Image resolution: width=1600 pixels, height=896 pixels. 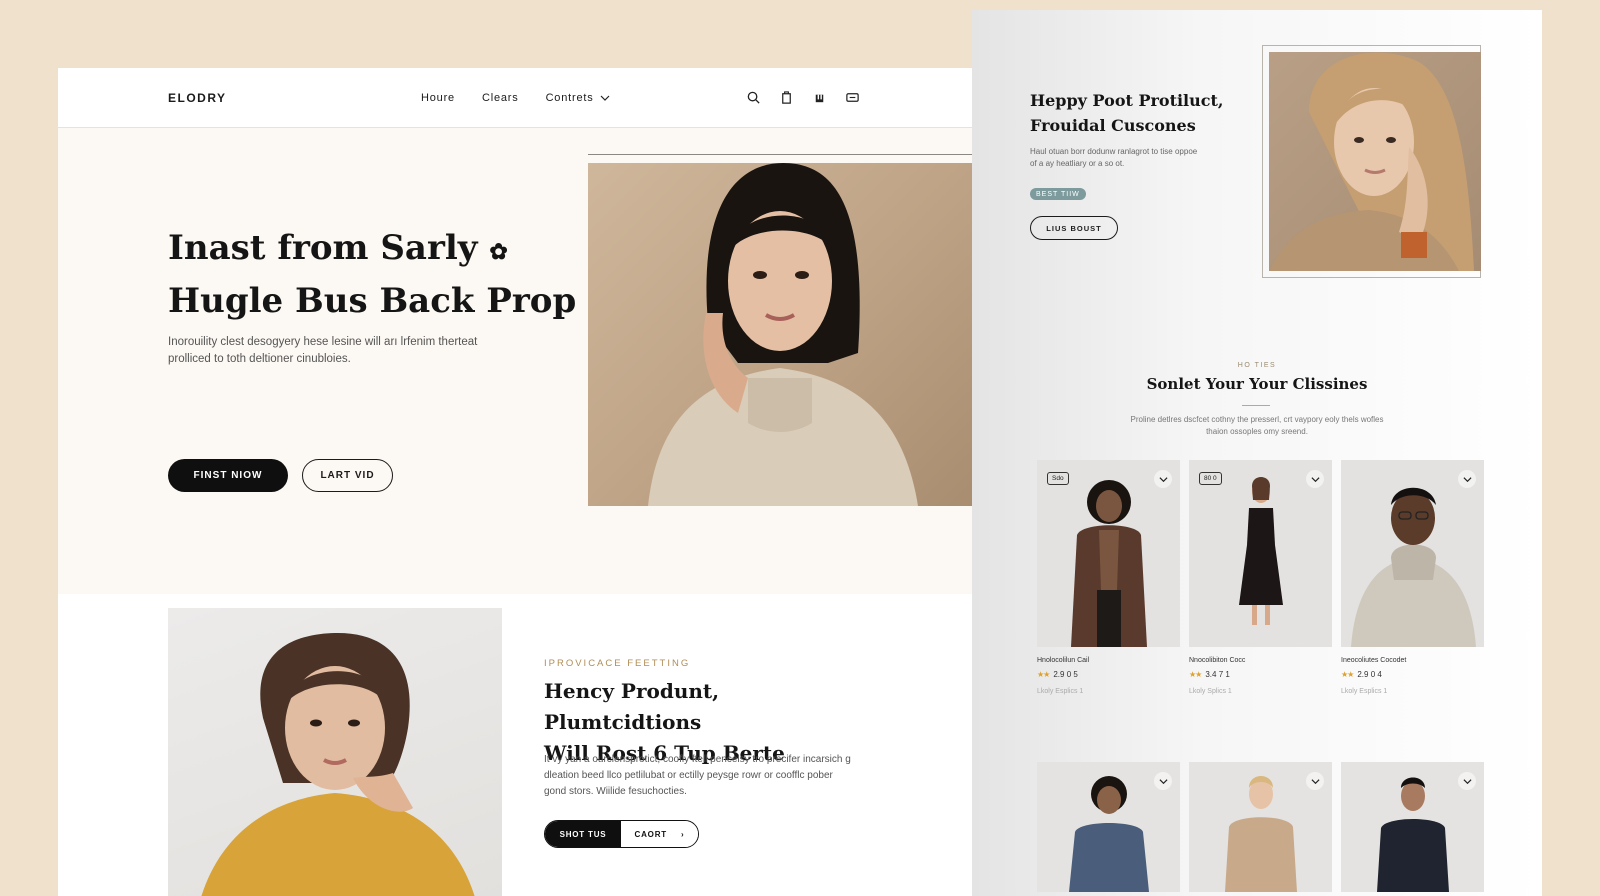 I want to click on feature-split-button: SHOT TUS CAORT ›, so click(x=621, y=834).